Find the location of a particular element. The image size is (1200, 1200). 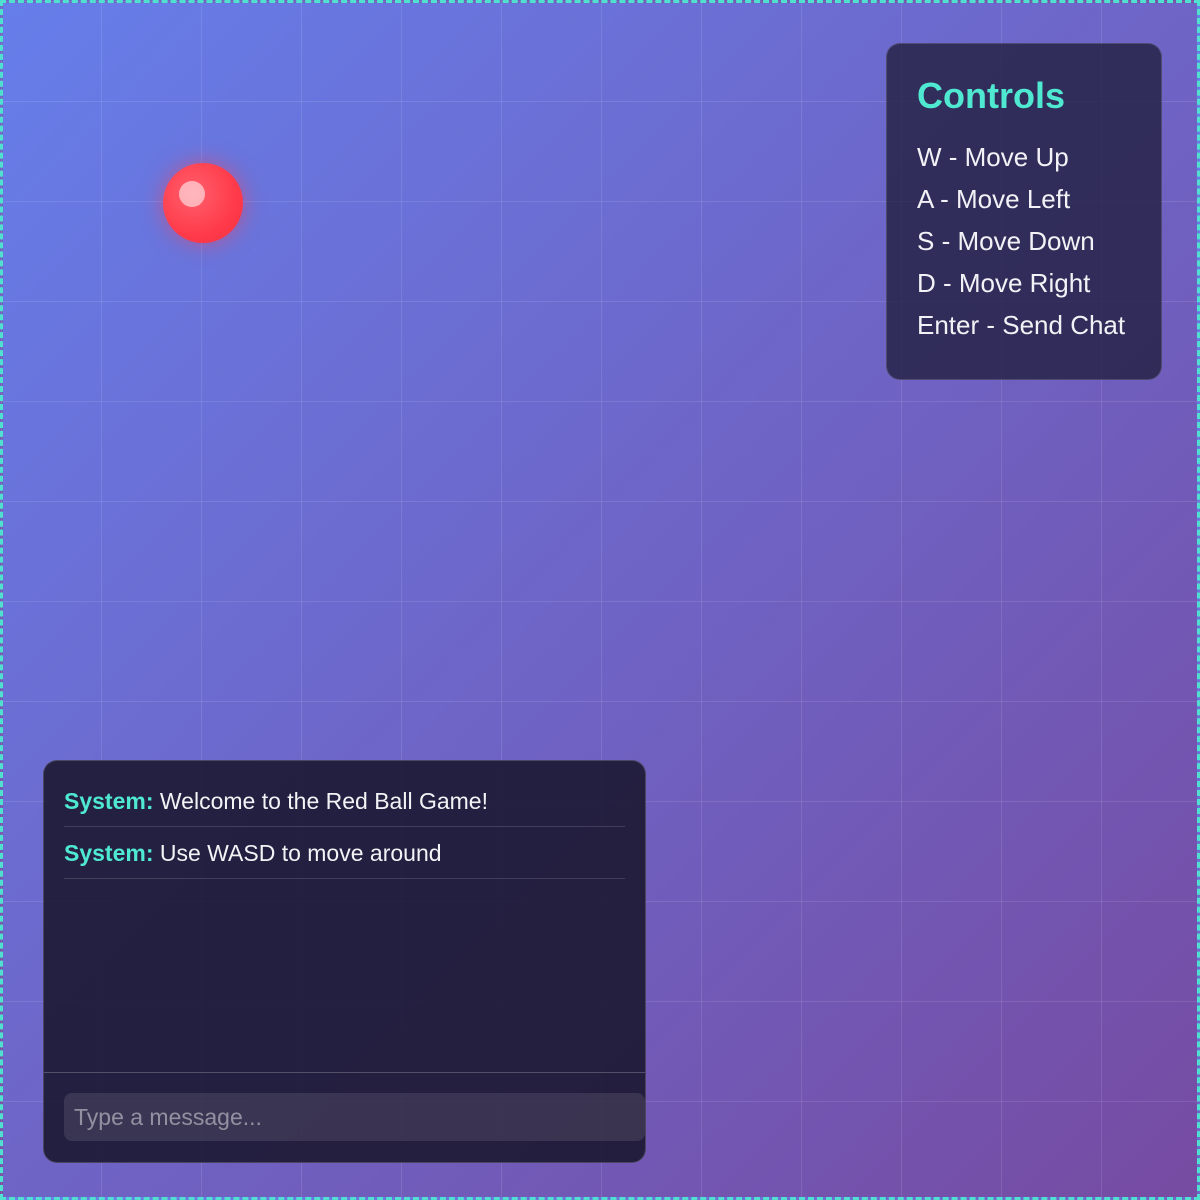

chat-message: System: Use WASD to move around is located at coordinates (344, 856).